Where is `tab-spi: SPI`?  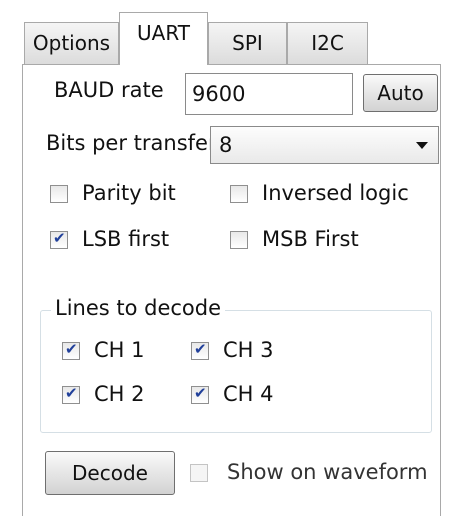 tab-spi: SPI is located at coordinates (247, 43).